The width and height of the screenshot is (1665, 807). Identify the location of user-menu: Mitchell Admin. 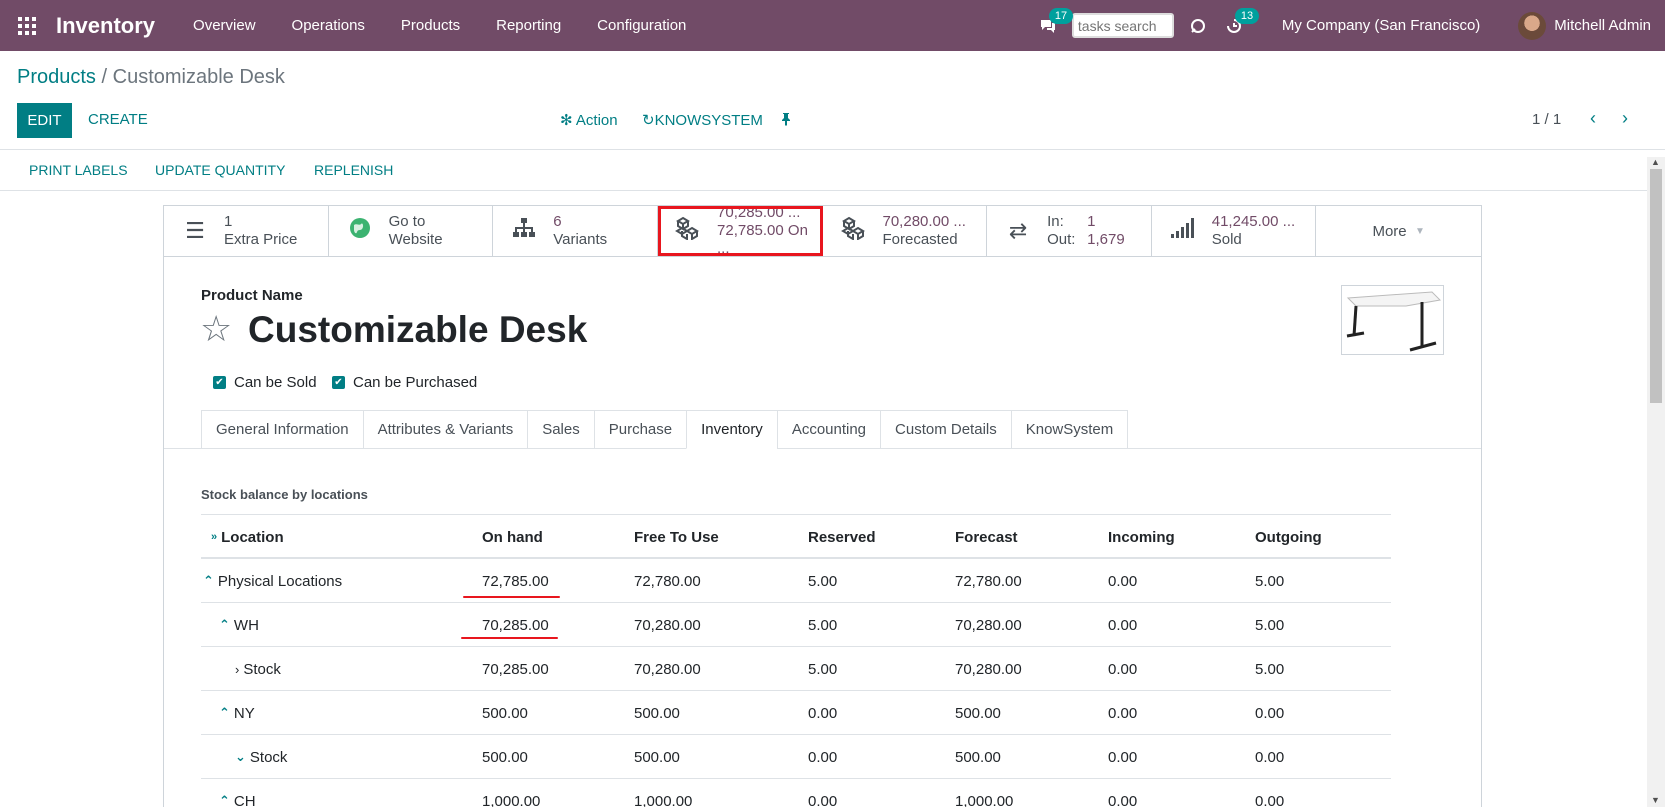
(1602, 25).